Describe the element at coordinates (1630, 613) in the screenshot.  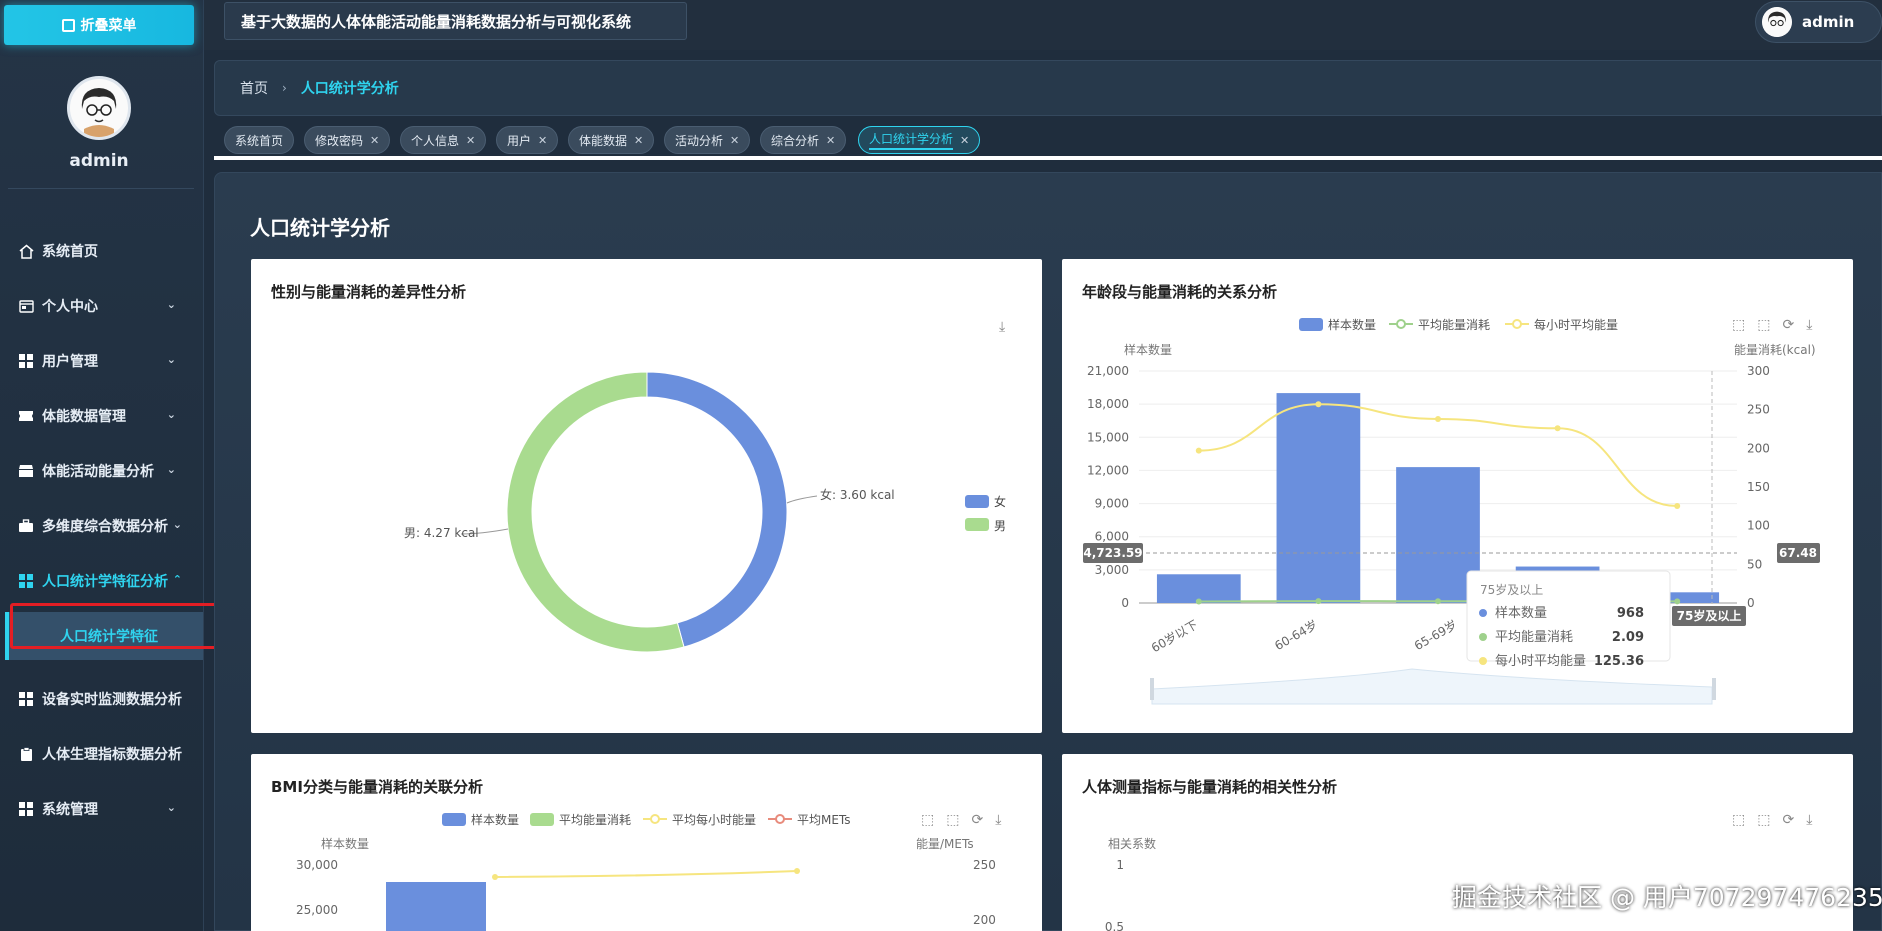
I see `tooltip-row-value: 968` at that location.